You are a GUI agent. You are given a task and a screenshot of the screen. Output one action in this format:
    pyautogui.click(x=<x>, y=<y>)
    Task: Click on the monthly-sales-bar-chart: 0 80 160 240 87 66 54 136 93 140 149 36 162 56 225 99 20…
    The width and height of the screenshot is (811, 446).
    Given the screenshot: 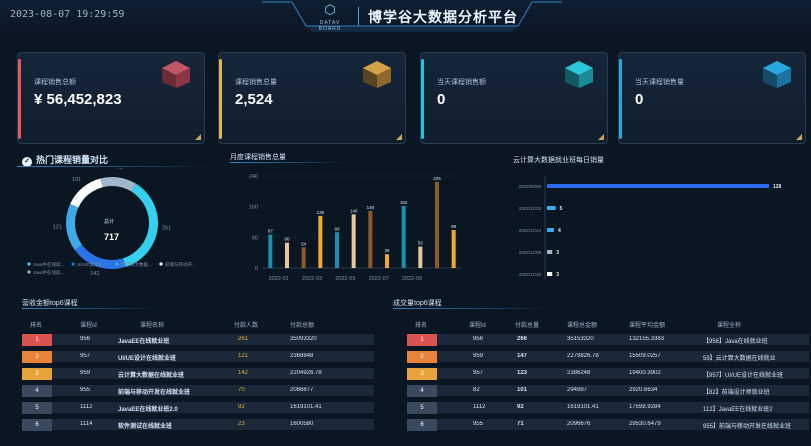 What is the action you would take?
    pyautogui.click(x=355, y=228)
    